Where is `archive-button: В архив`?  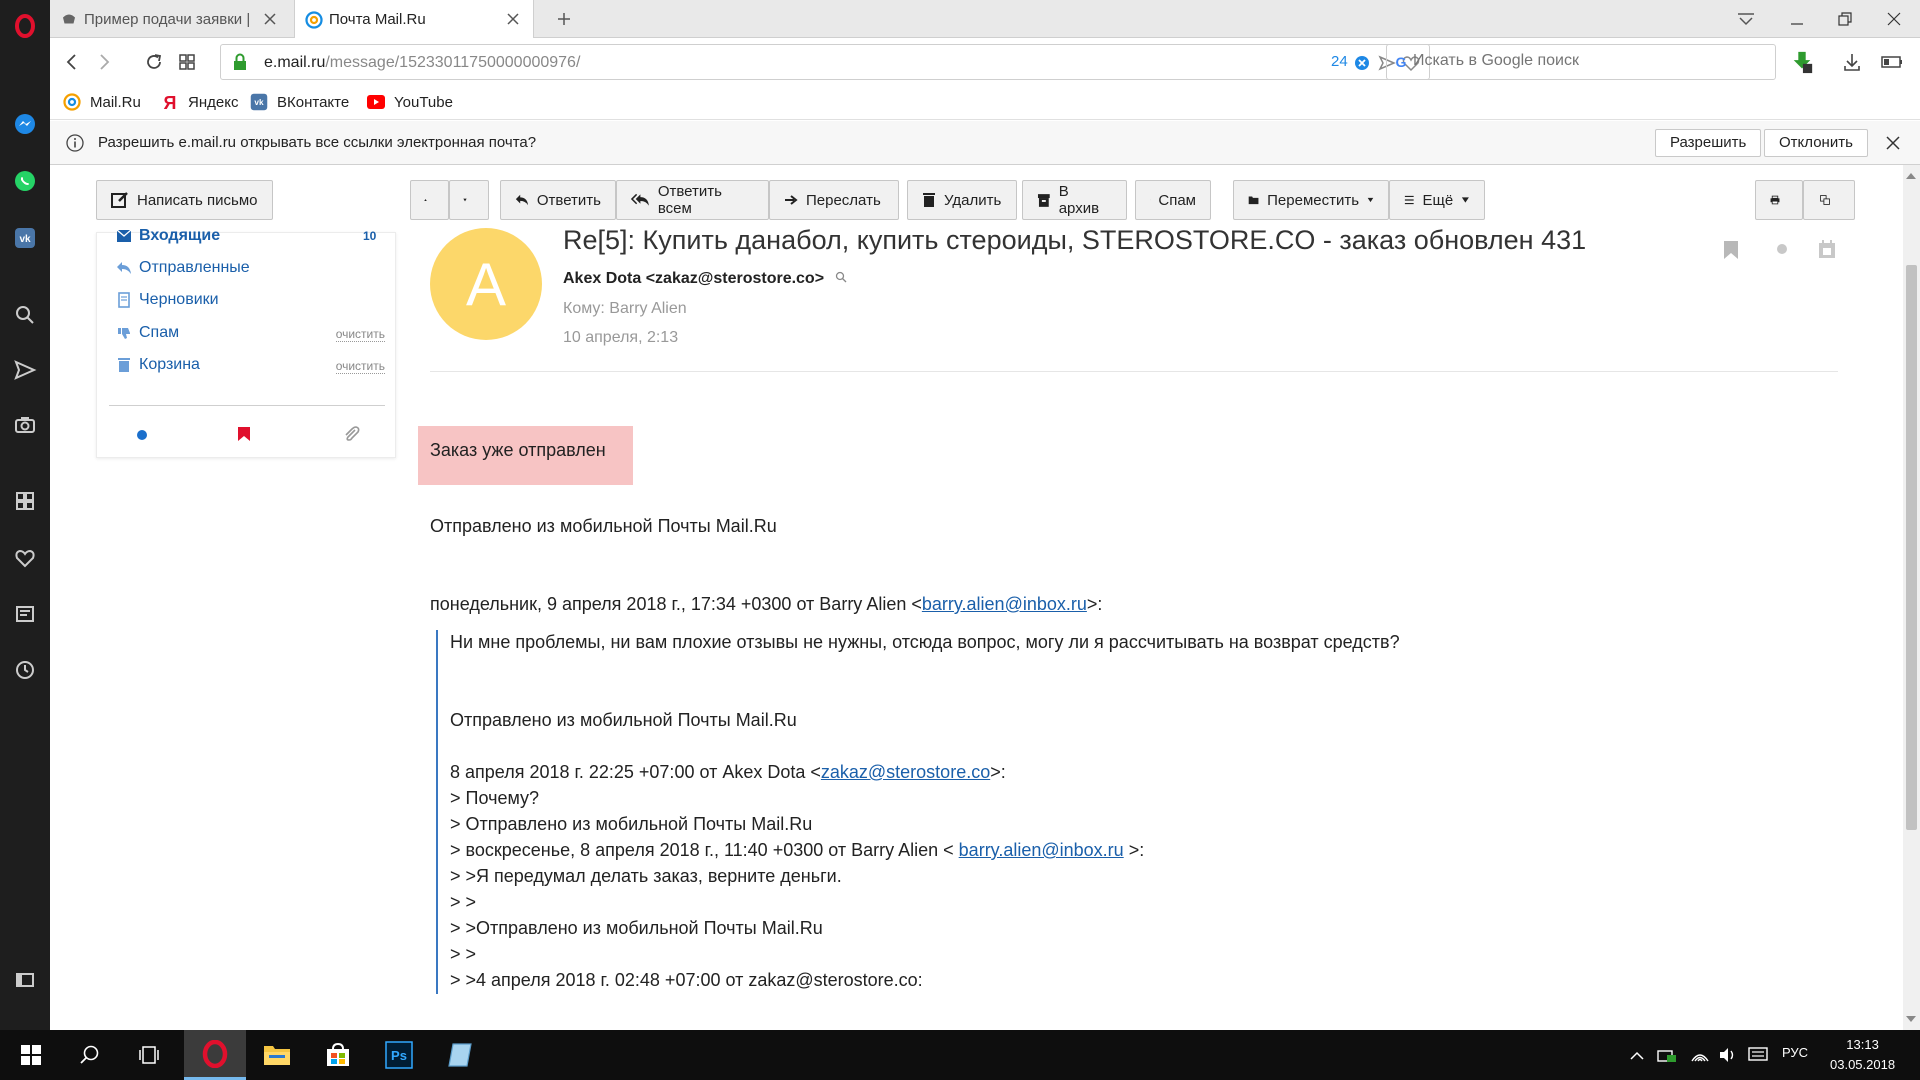
archive-button: В архив is located at coordinates (1074, 200).